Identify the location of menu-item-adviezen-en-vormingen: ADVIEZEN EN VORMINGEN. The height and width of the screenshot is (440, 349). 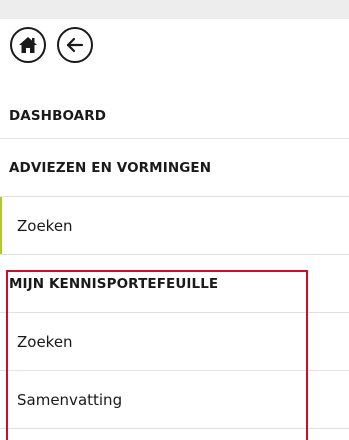
(174, 168).